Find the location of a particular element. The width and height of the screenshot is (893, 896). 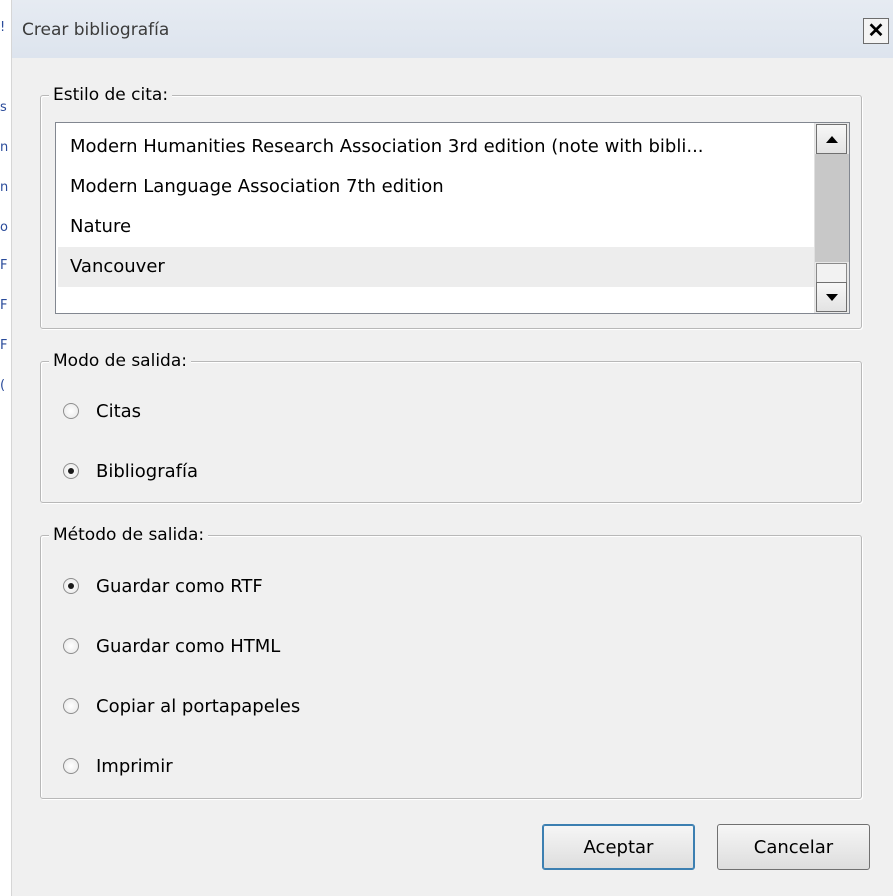

radio-label: Guardar como RTF is located at coordinates (179, 586).